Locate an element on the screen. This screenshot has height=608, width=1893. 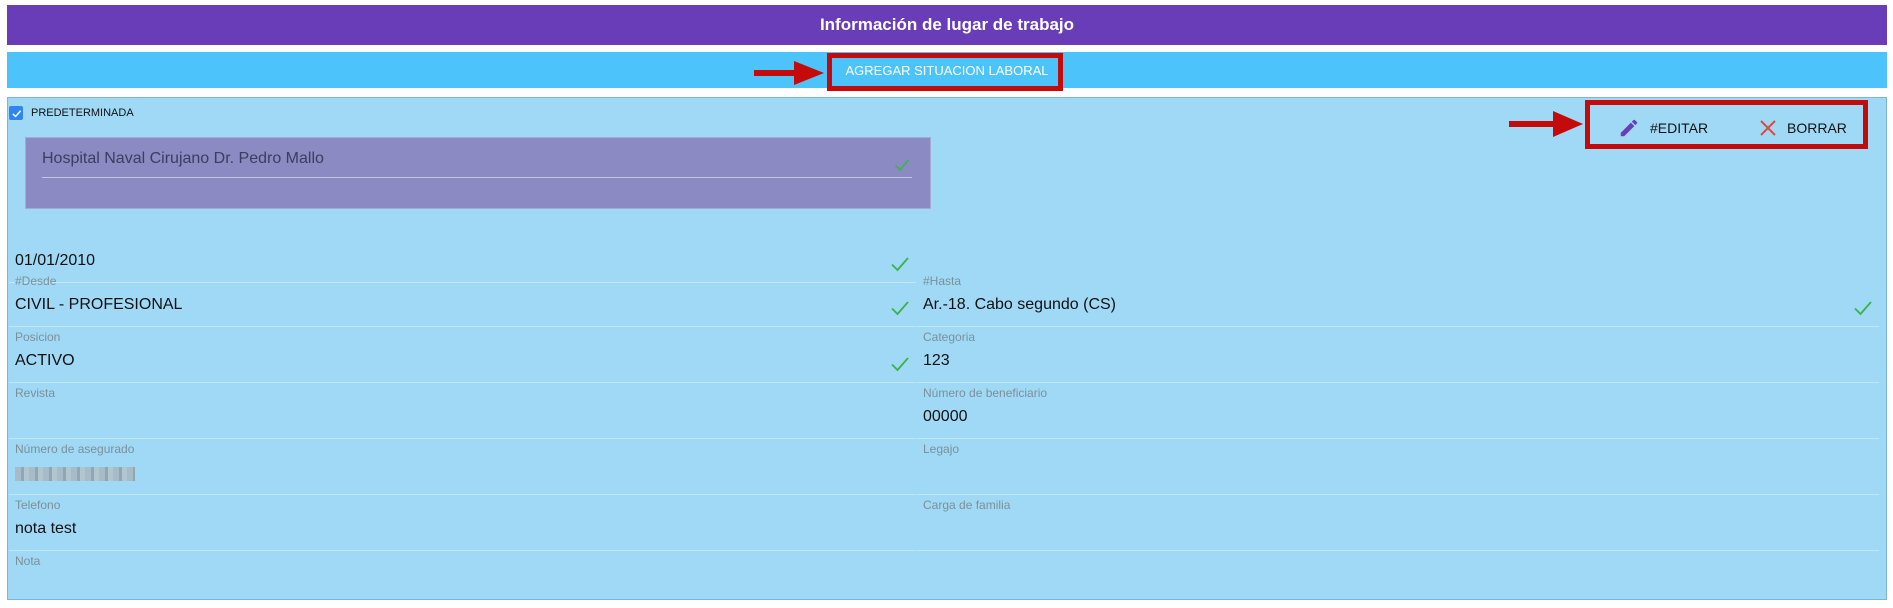
carga-familia-field: Carga de familia is located at coordinates (1398, 522).